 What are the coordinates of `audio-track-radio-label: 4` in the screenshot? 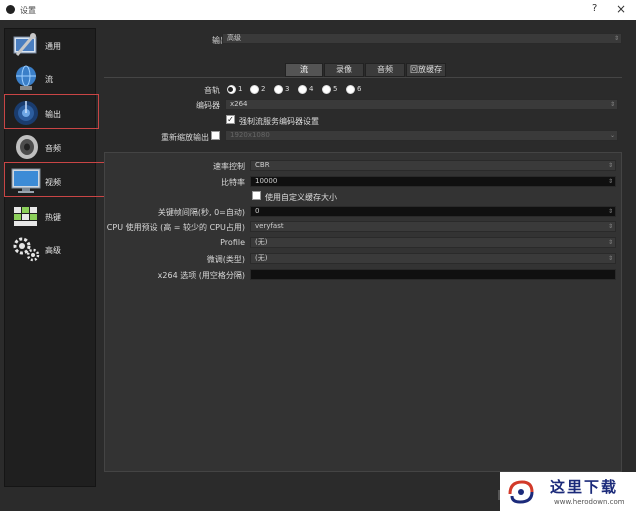 It's located at (311, 89).